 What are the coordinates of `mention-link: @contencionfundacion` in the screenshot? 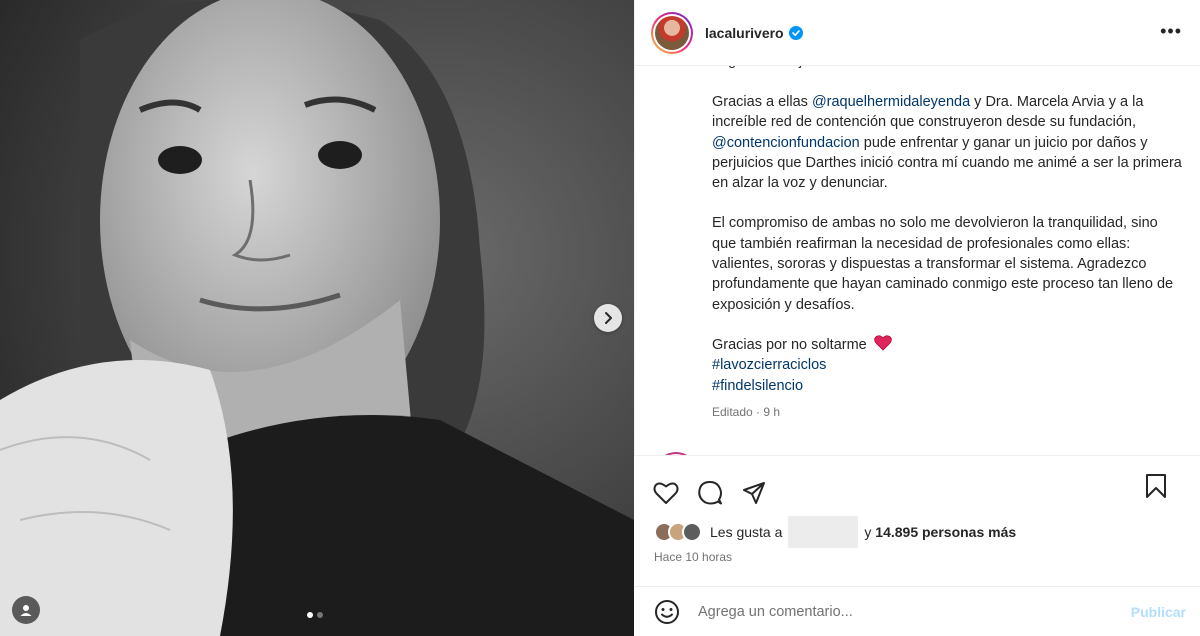 It's located at (786, 143).